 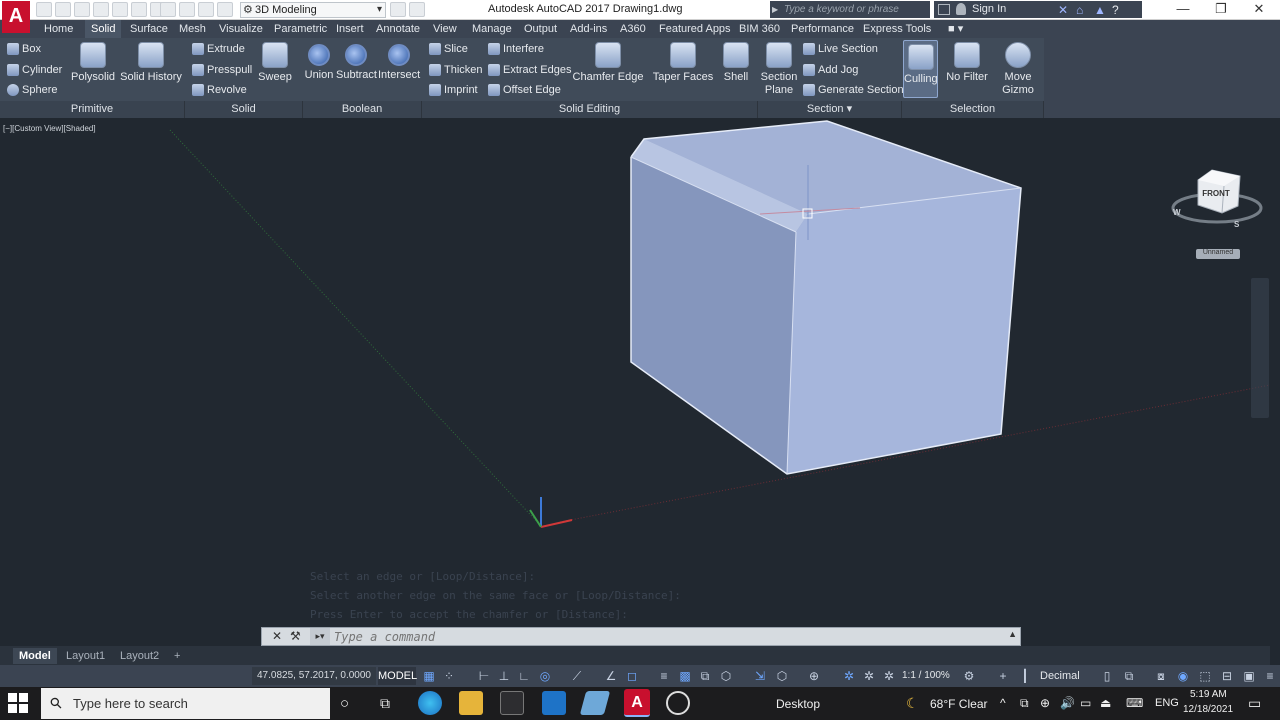 I want to click on imprint-button: Imprint, so click(x=452, y=90).